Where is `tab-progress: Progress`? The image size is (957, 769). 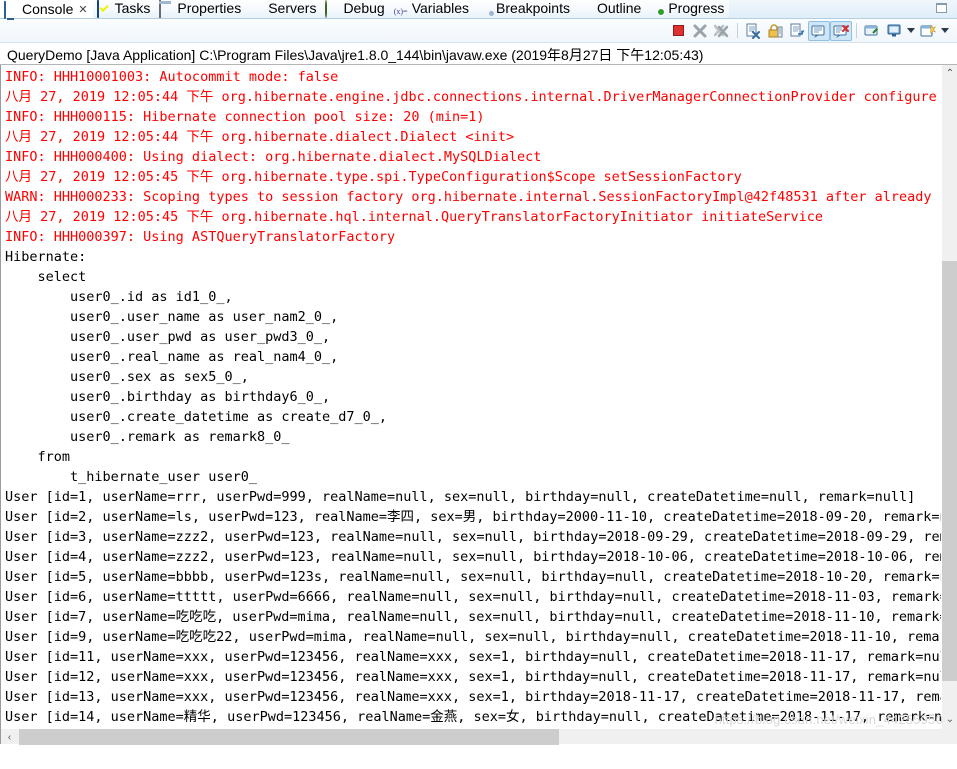 tab-progress: Progress is located at coordinates (687, 9).